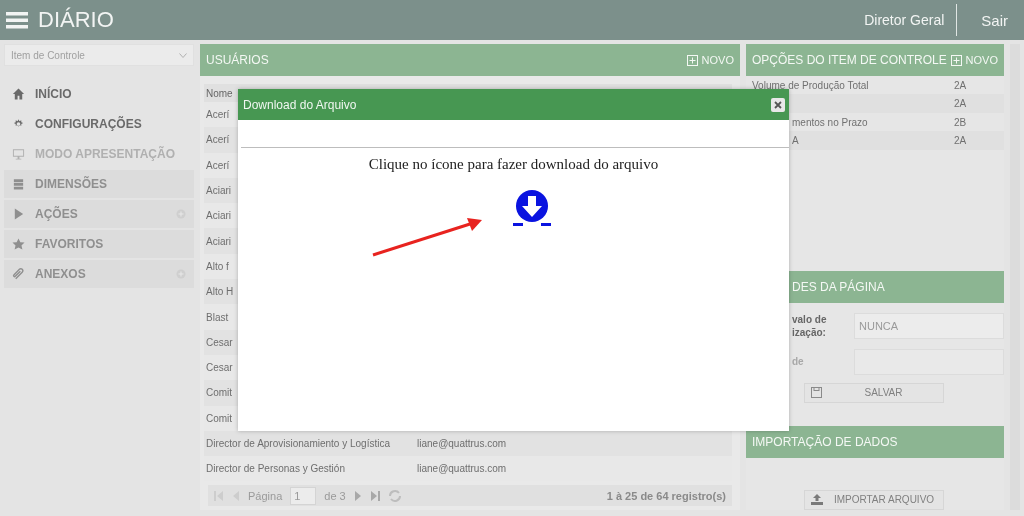  I want to click on play-icon, so click(18, 214).